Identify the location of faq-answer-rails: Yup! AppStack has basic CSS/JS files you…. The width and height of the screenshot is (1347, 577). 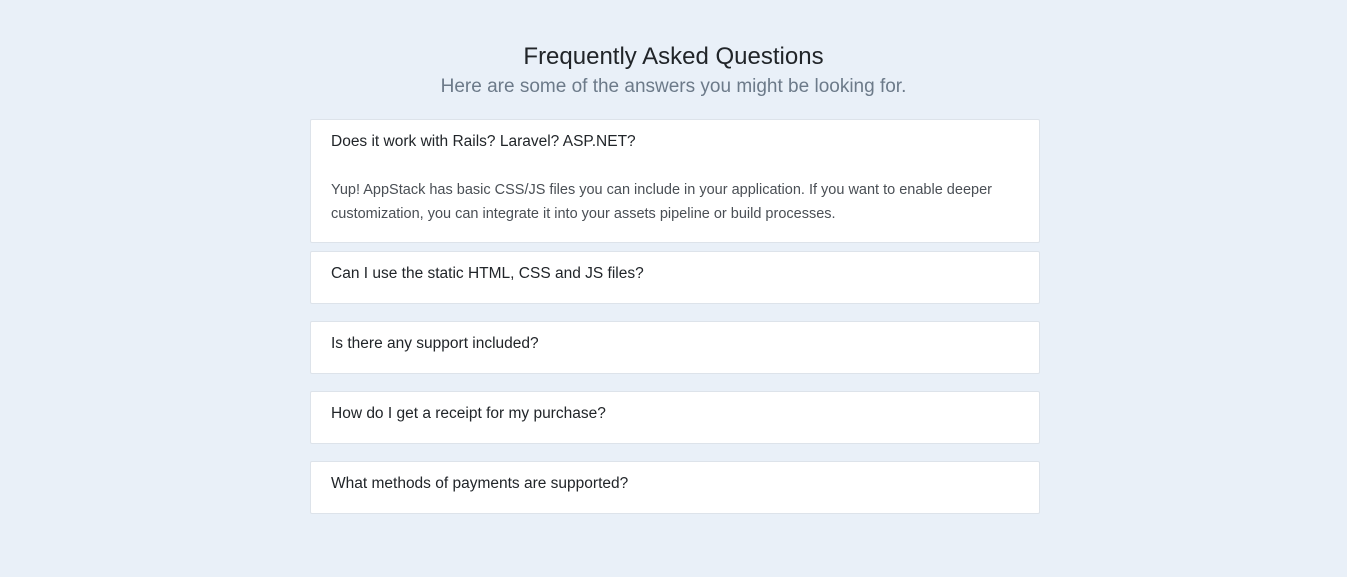
(661, 202).